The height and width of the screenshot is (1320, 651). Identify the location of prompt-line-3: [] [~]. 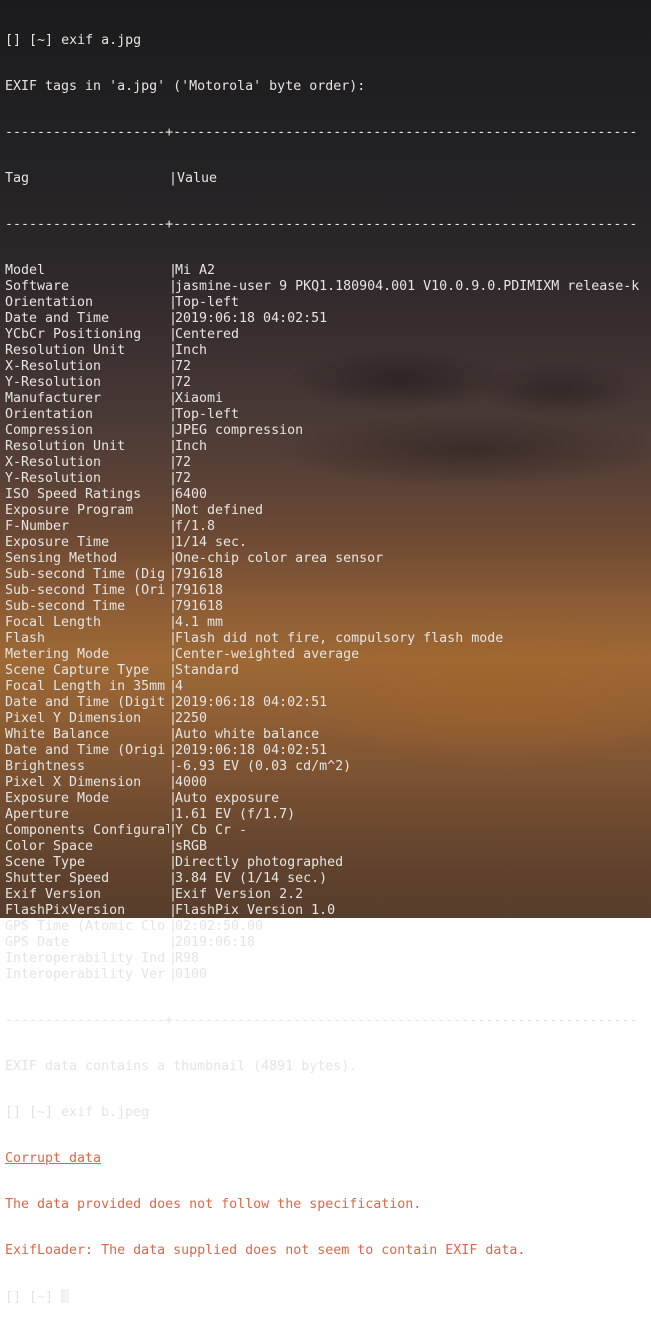
(328, 1297).